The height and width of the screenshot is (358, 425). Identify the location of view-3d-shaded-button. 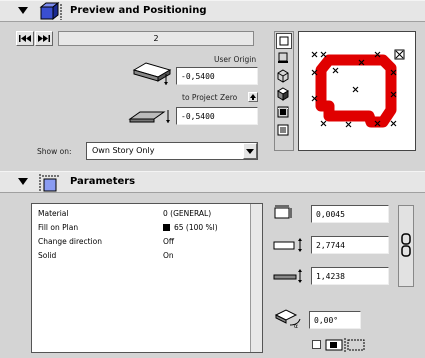
(284, 95).